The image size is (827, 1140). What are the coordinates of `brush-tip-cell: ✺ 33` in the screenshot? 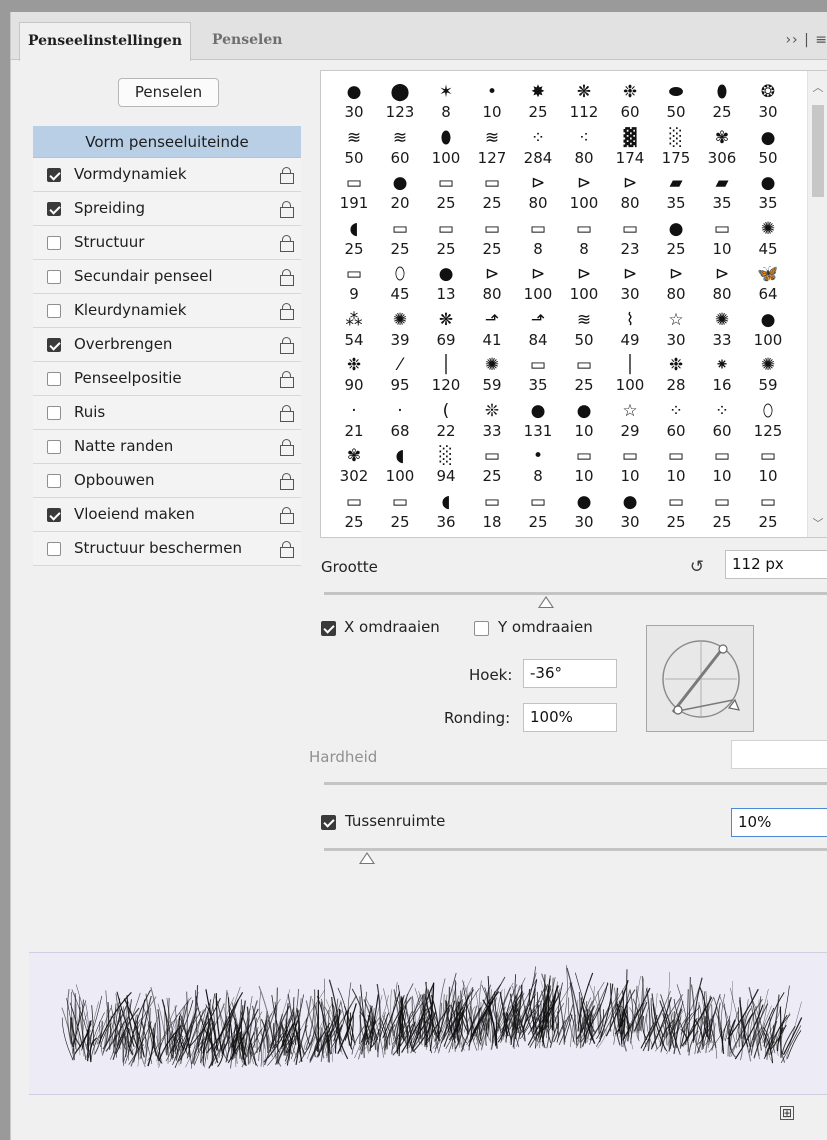 It's located at (722, 330).